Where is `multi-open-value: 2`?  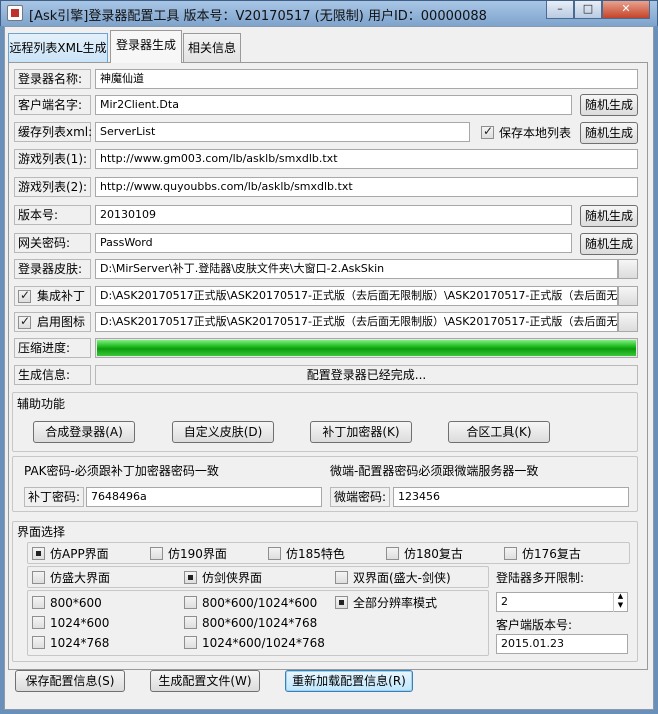
multi-open-value: 2 is located at coordinates (504, 601).